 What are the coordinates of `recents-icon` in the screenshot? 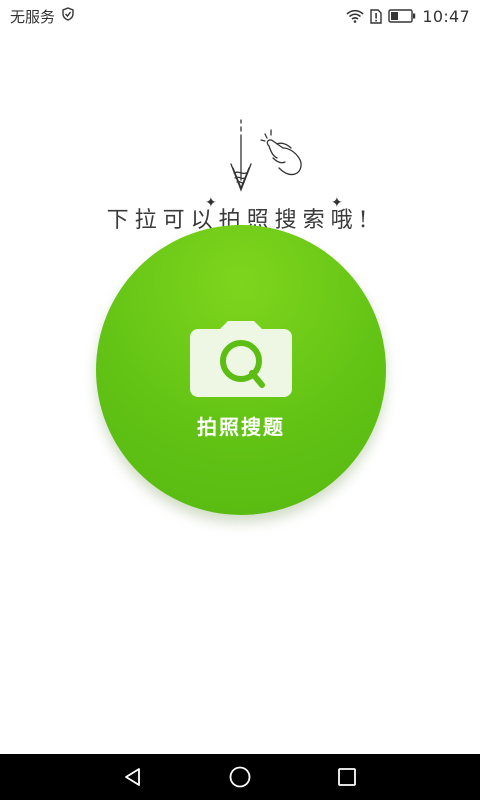 It's located at (346, 777).